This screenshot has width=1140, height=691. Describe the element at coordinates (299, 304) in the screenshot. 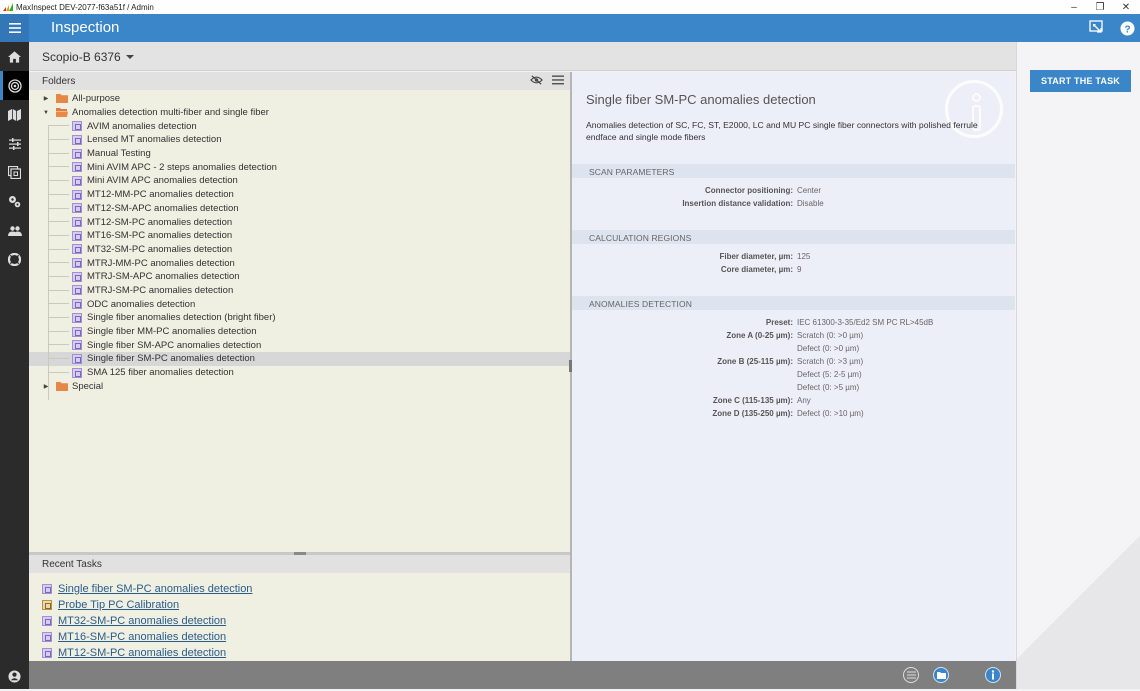

I see `tree-task-item: ODC anomalies detection` at that location.